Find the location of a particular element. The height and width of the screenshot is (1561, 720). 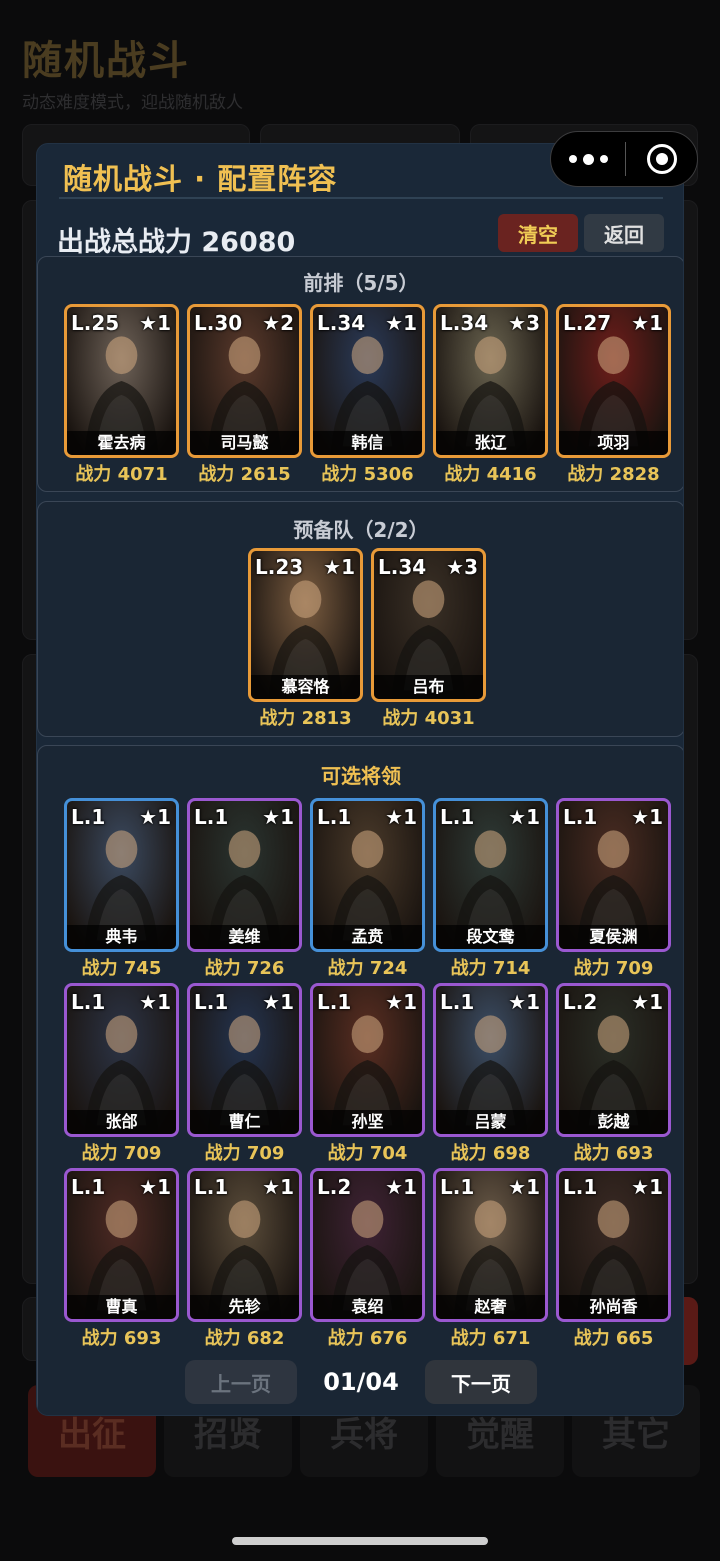

general-card: L.1 ★1 孙坚 战力 704 is located at coordinates (367, 1074).